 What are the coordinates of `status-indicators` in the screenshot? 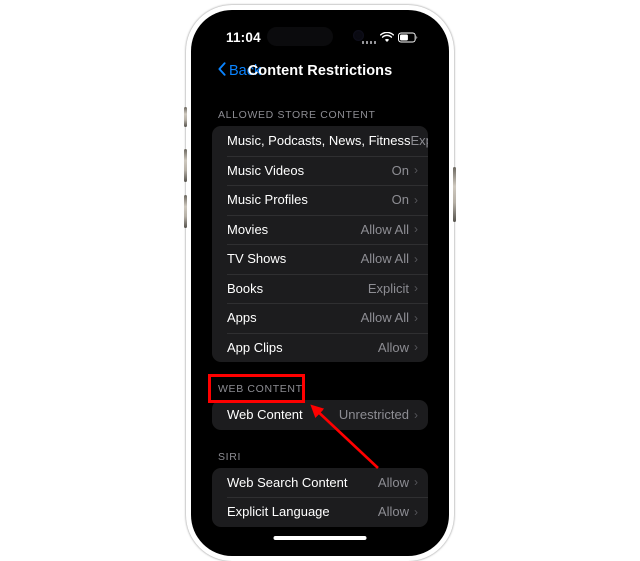 It's located at (390, 39).